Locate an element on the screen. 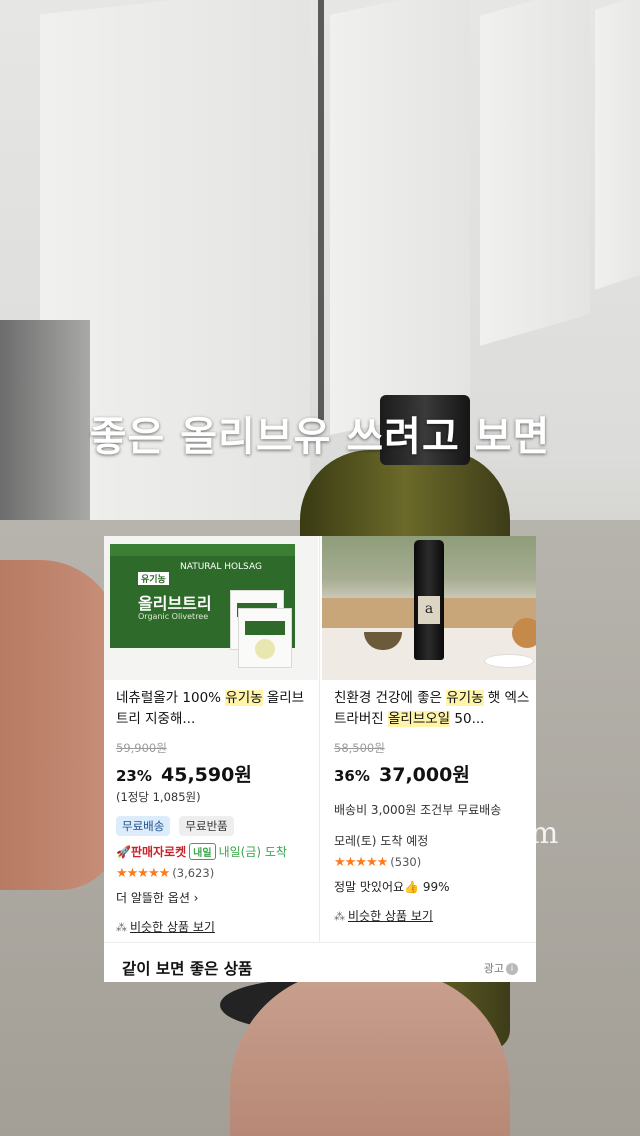 The width and height of the screenshot is (640, 1136). original-price: 58,500원 is located at coordinates (359, 748).